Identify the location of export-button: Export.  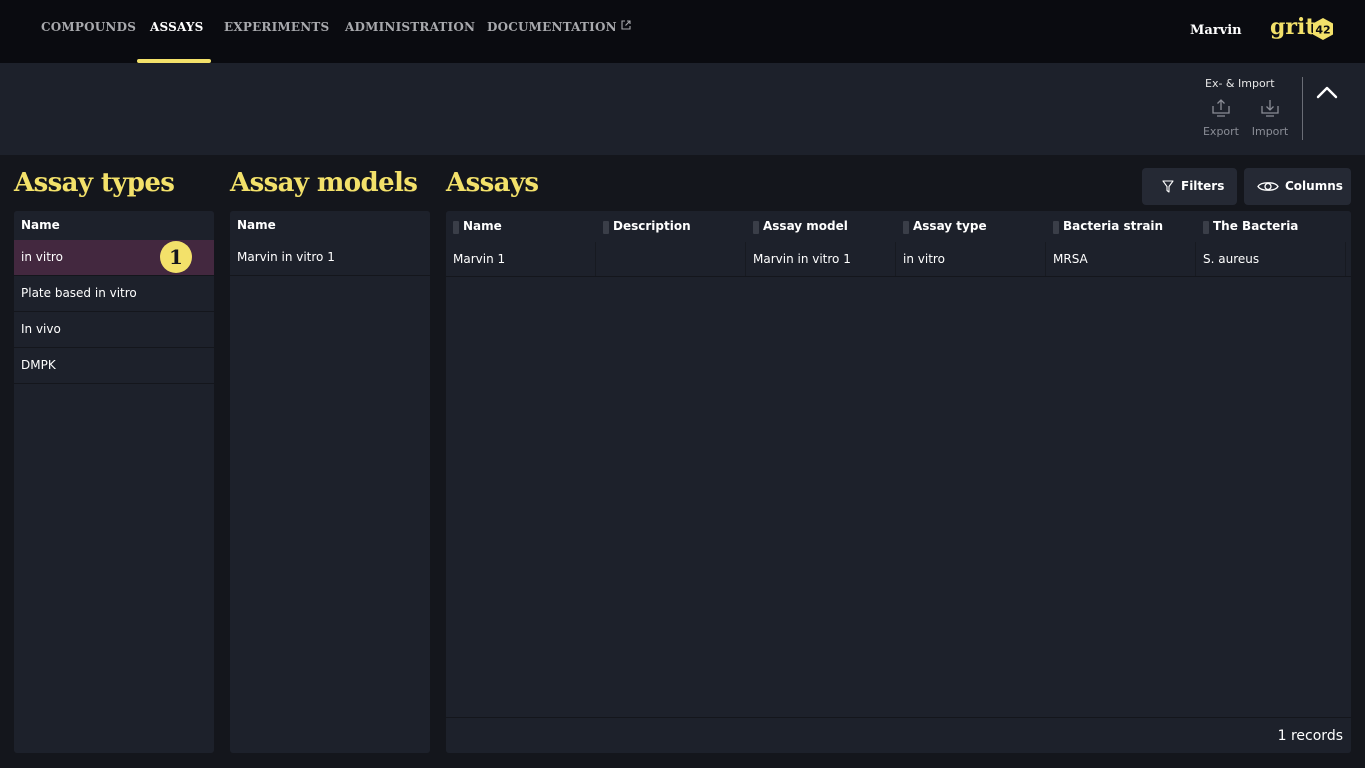
(1221, 117).